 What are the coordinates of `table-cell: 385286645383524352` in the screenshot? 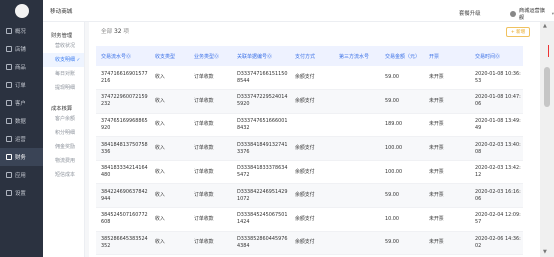 It's located at (123, 243).